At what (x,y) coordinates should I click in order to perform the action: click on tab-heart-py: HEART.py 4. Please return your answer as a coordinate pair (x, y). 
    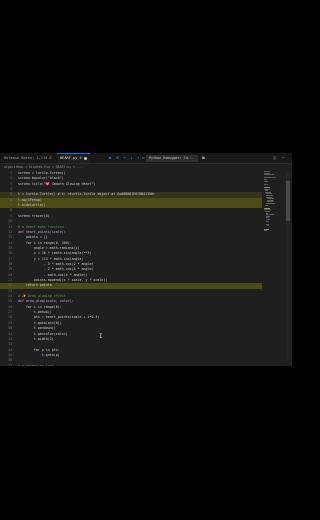
    Looking at the image, I should click on (73, 158).